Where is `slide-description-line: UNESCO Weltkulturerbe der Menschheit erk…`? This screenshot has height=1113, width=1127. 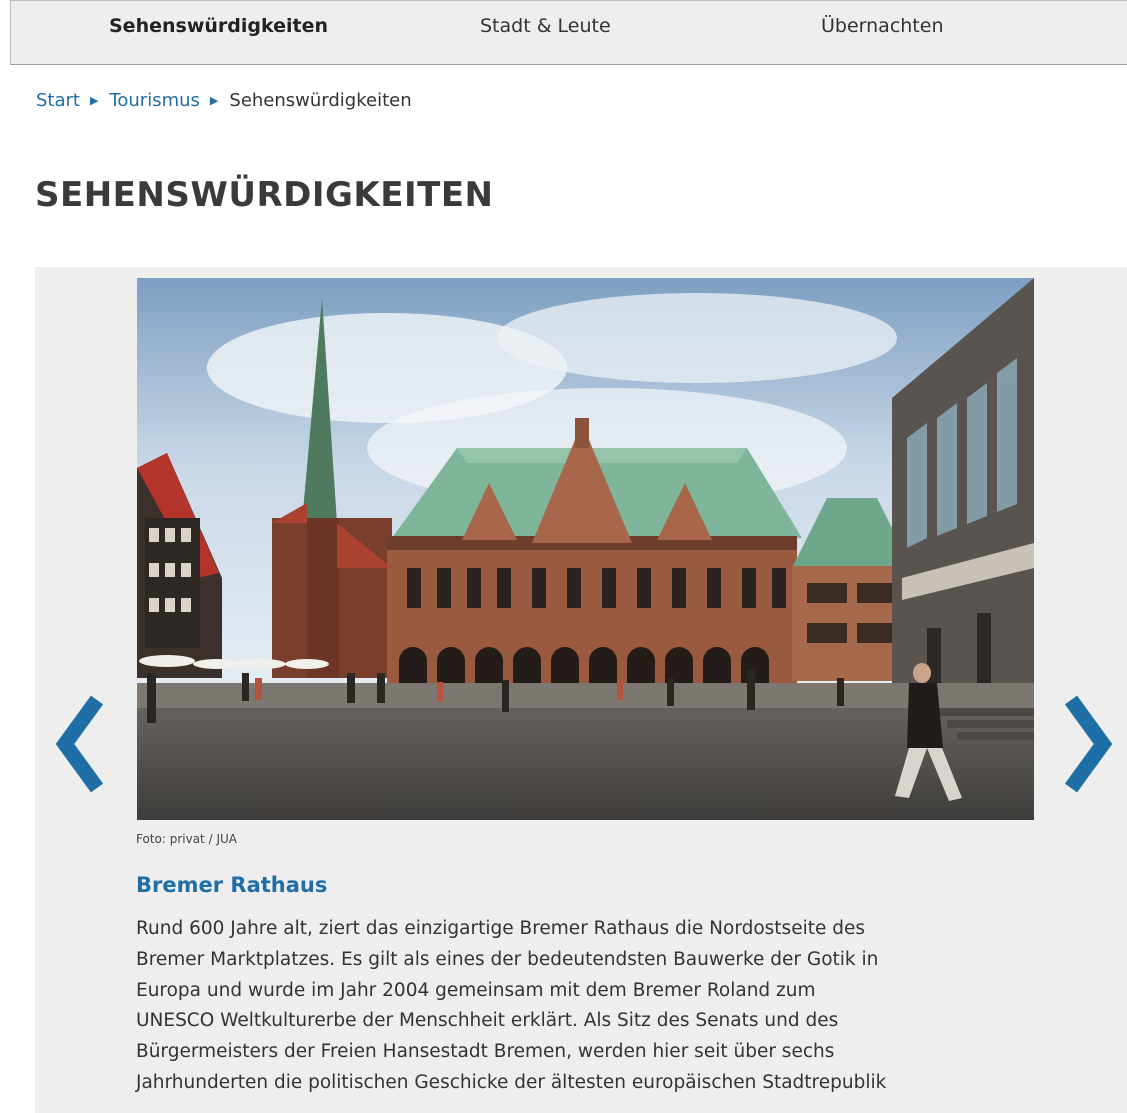 slide-description-line: UNESCO Weltkulturerbe der Menschheit erk… is located at coordinates (487, 1021).